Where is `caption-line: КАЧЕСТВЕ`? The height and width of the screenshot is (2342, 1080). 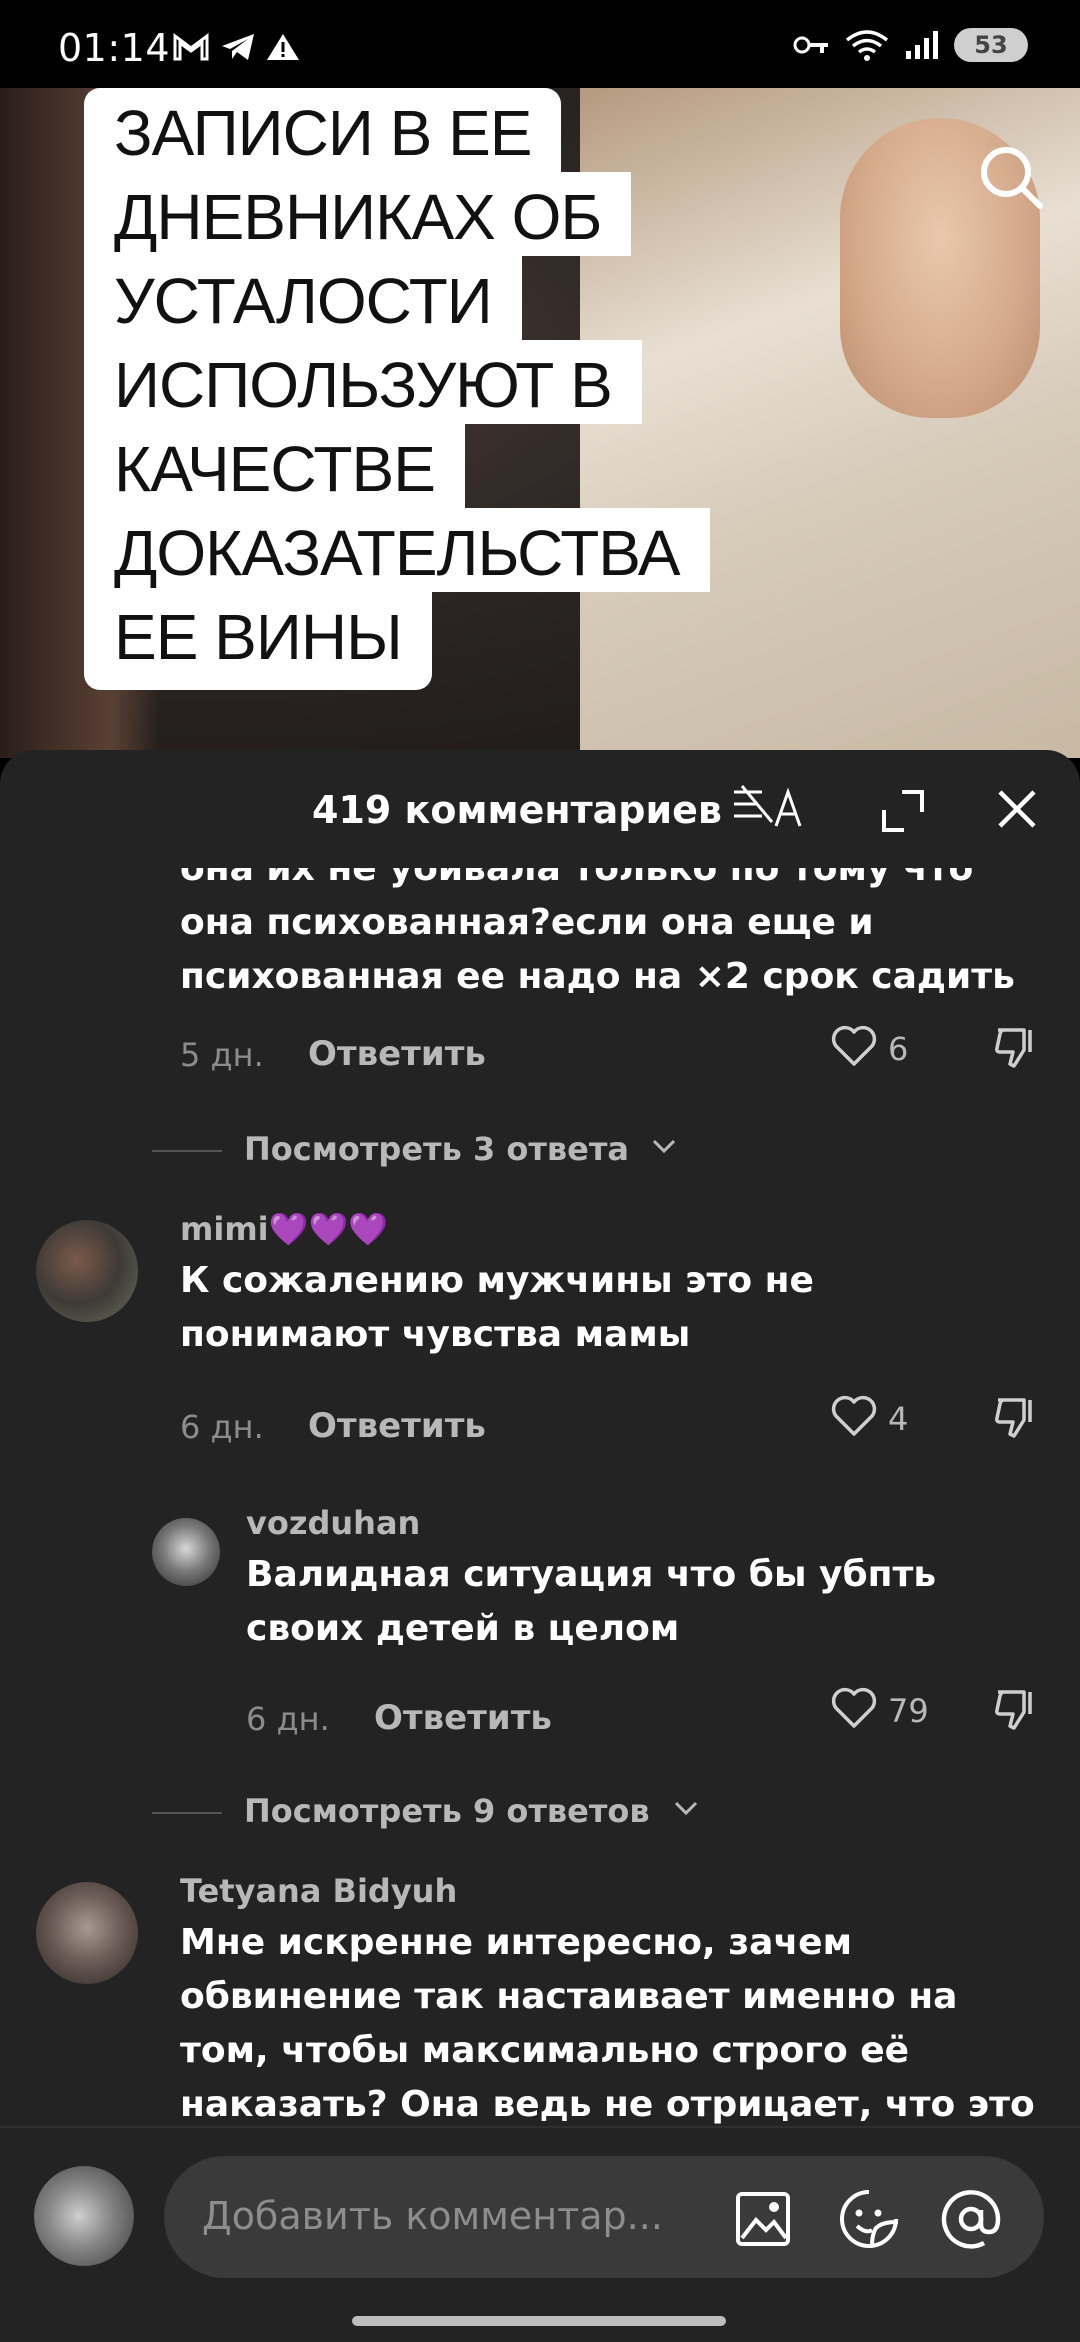 caption-line: КАЧЕСТВЕ is located at coordinates (274, 466).